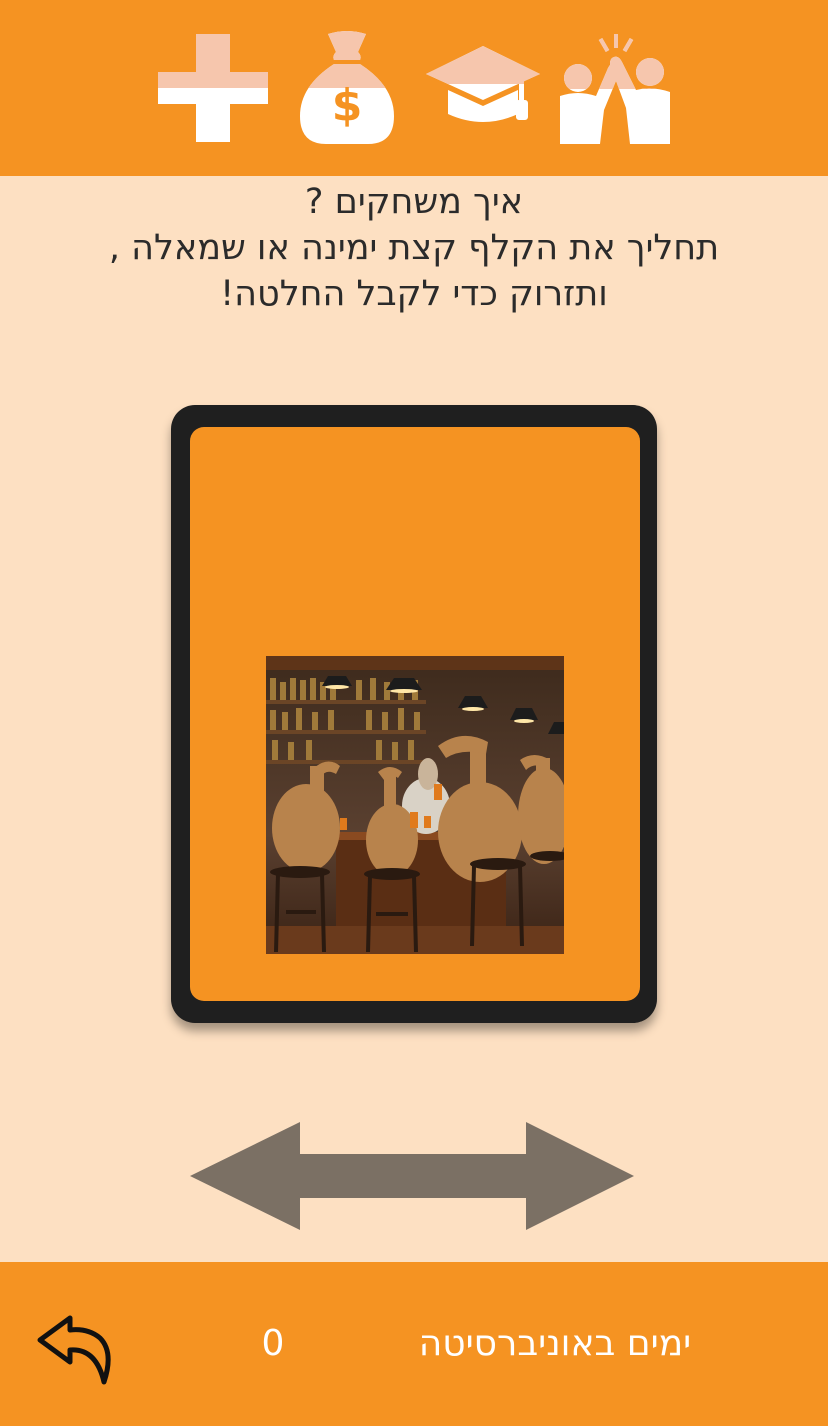 Image resolution: width=828 pixels, height=1426 pixels. I want to click on bottom-bar: 0 ימים באוניברסיטה, so click(414, 1344).